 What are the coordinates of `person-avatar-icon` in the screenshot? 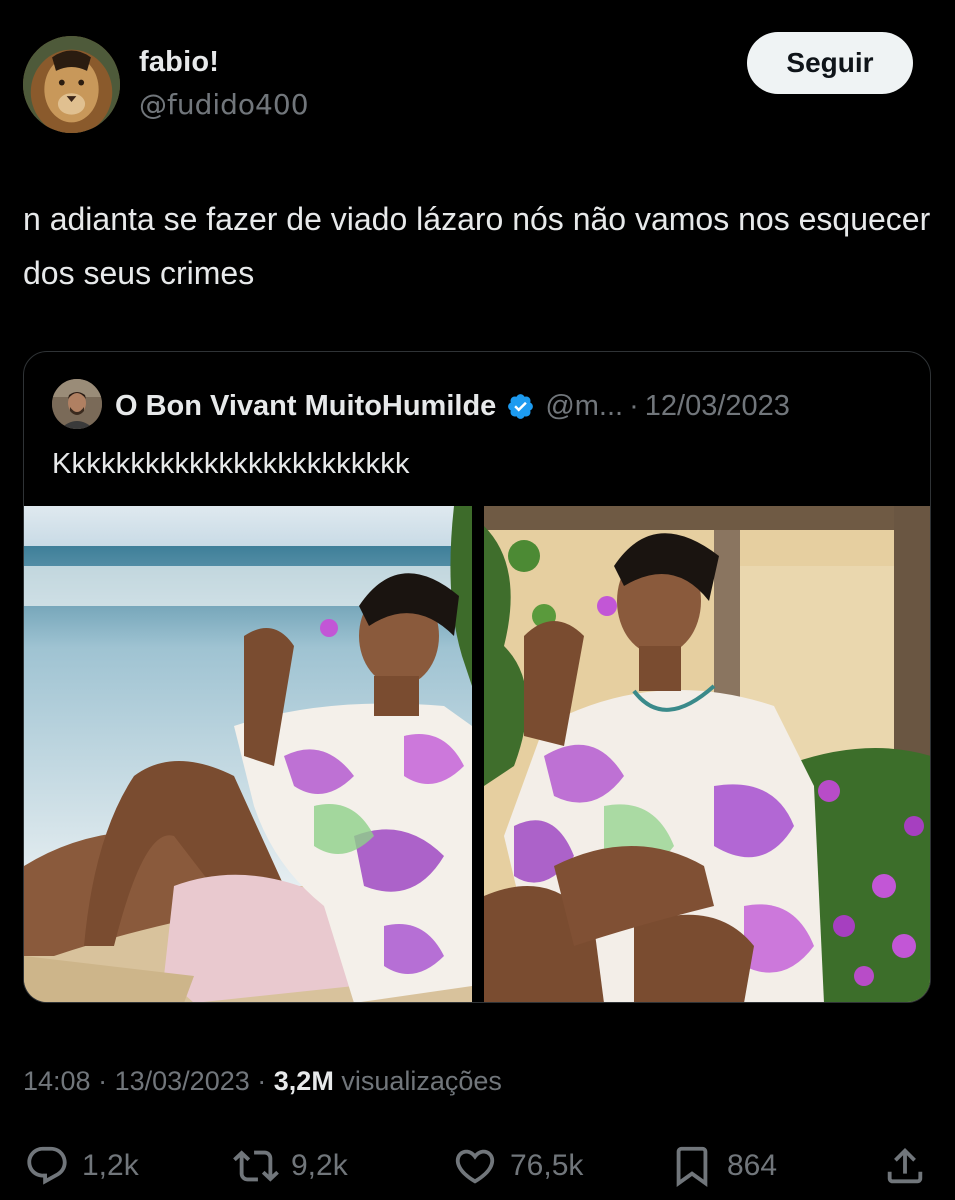 It's located at (77, 404).